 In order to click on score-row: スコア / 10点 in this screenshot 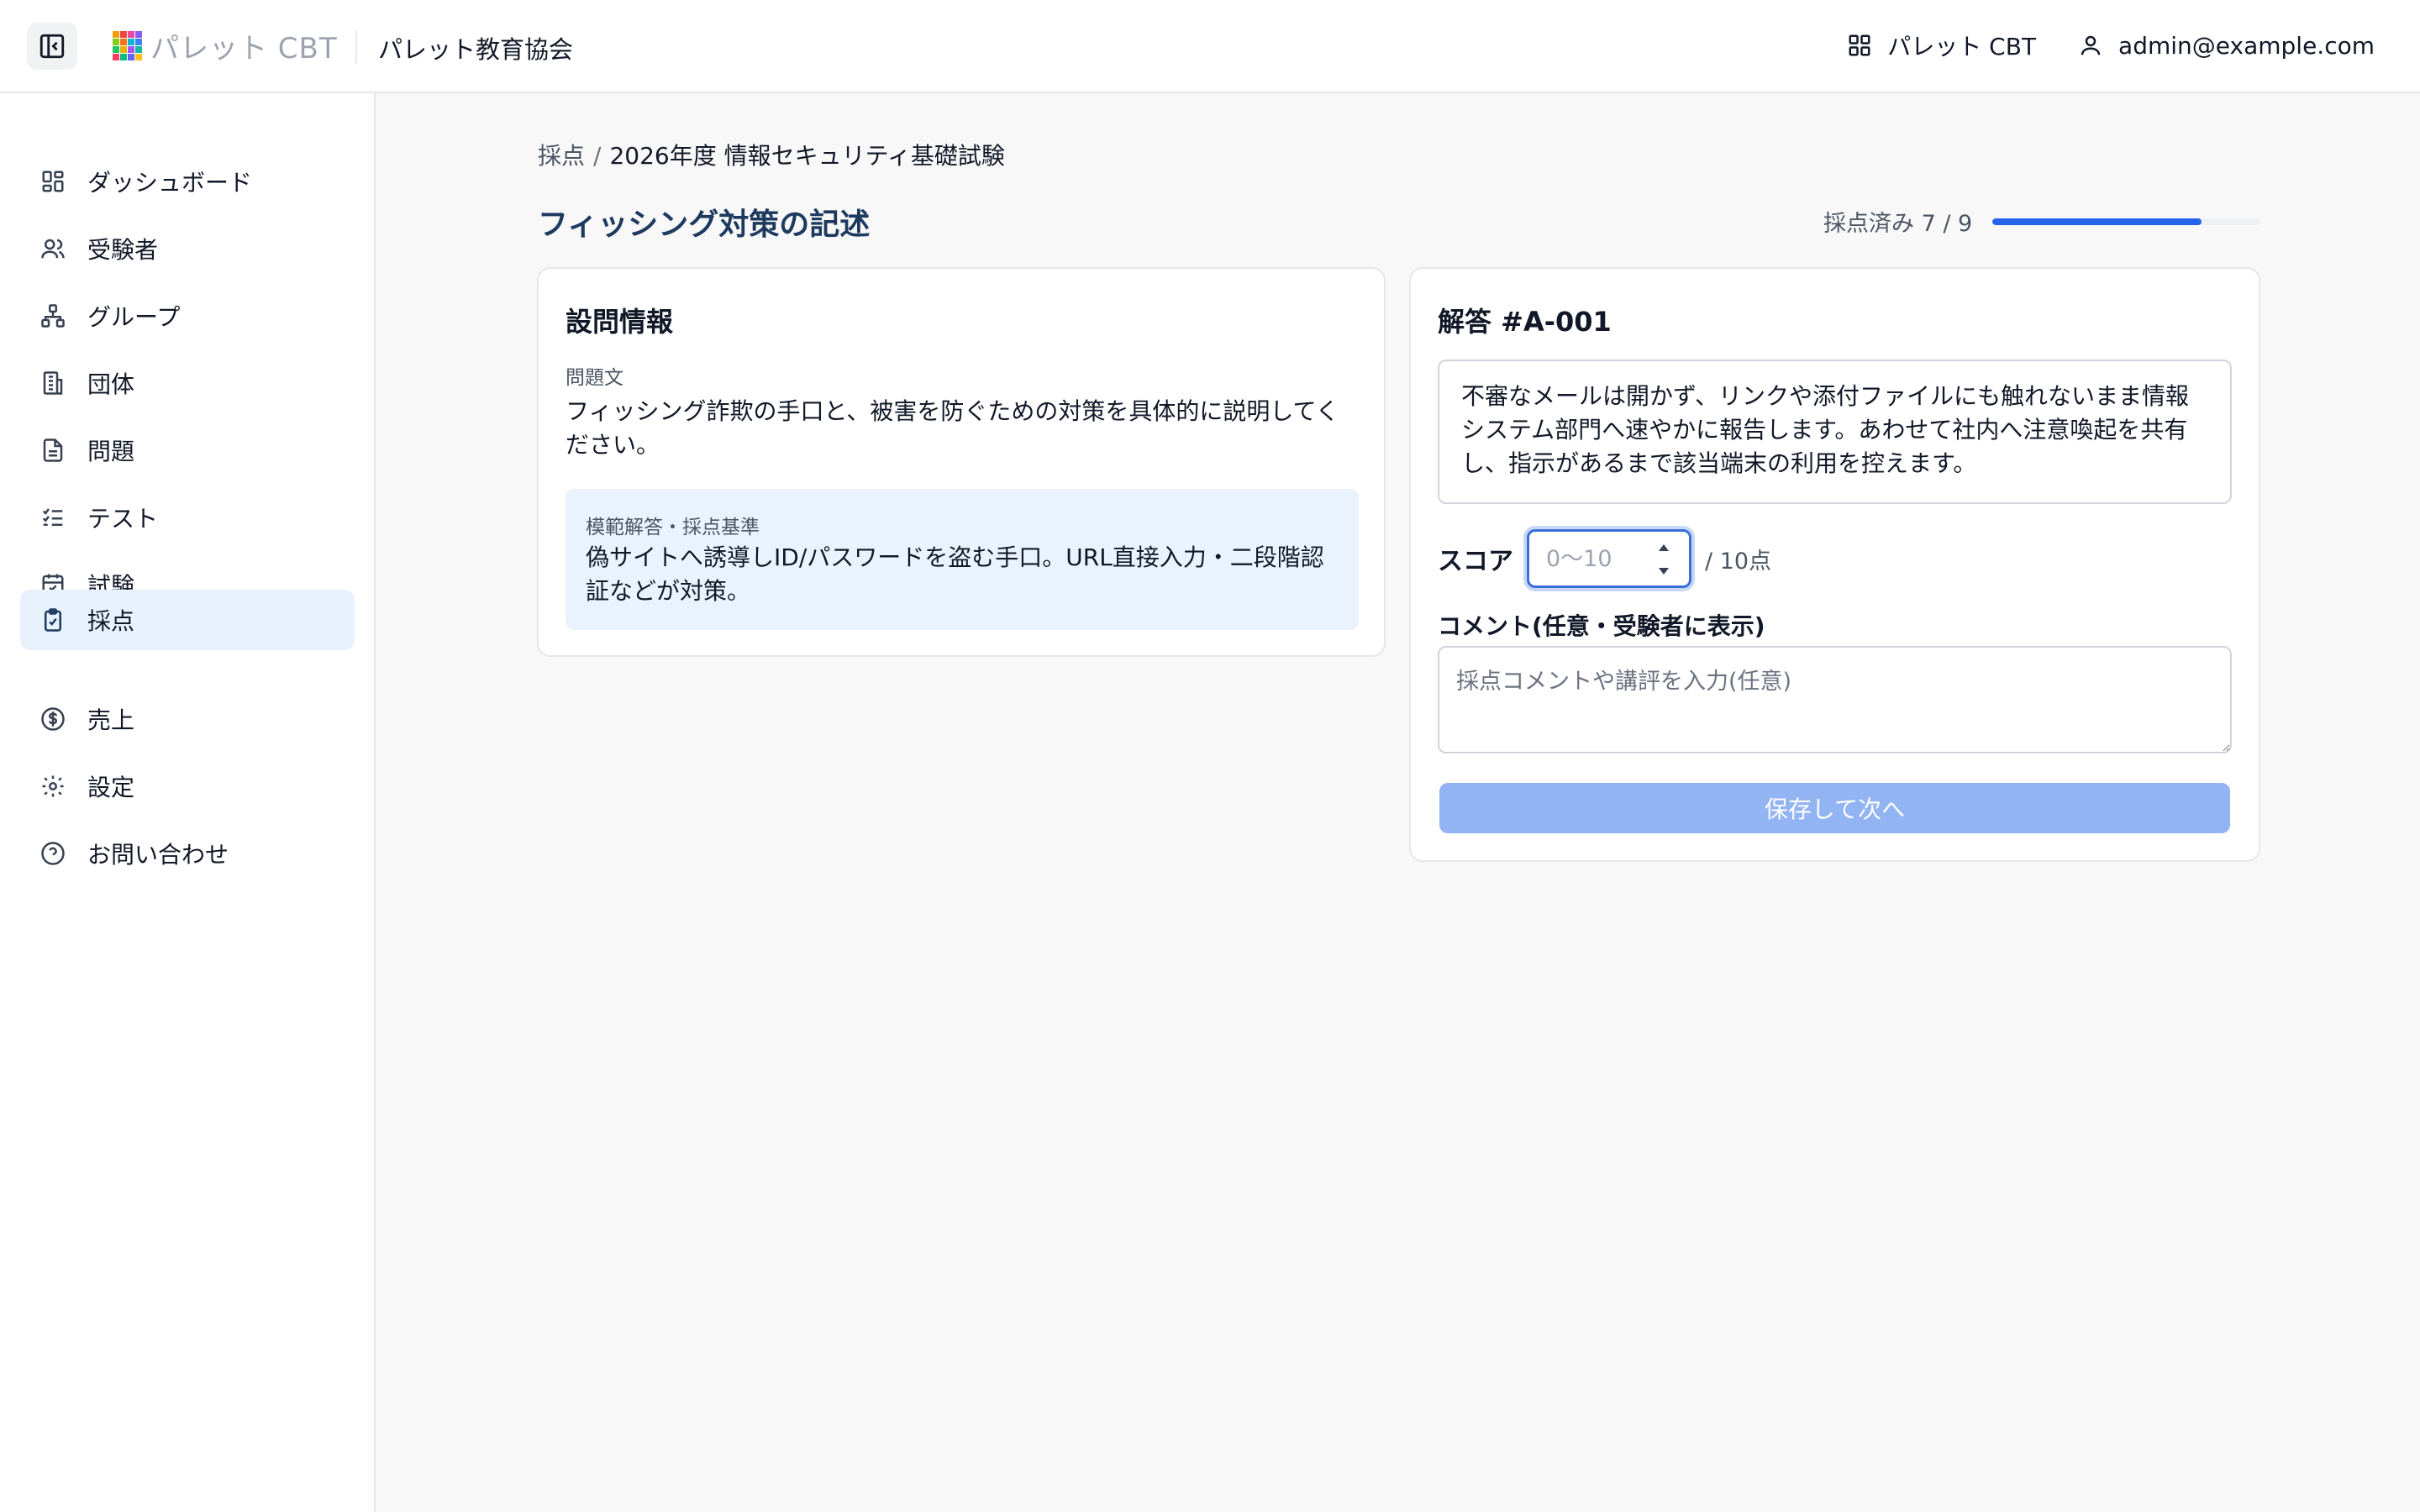, I will do `click(1604, 558)`.